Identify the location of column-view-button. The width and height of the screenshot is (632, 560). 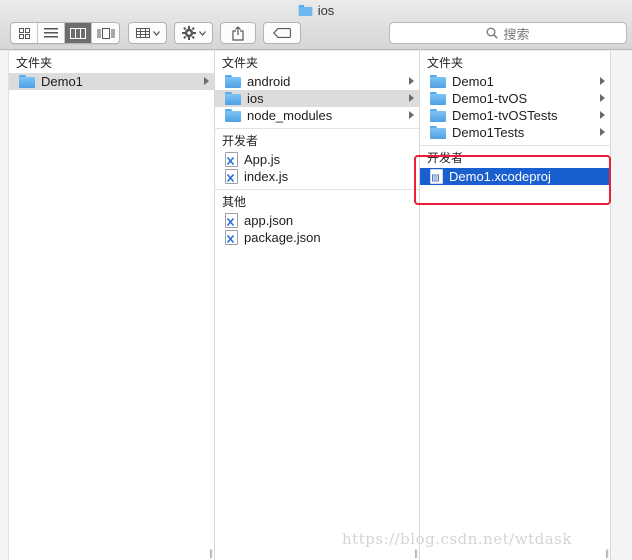
(78, 33).